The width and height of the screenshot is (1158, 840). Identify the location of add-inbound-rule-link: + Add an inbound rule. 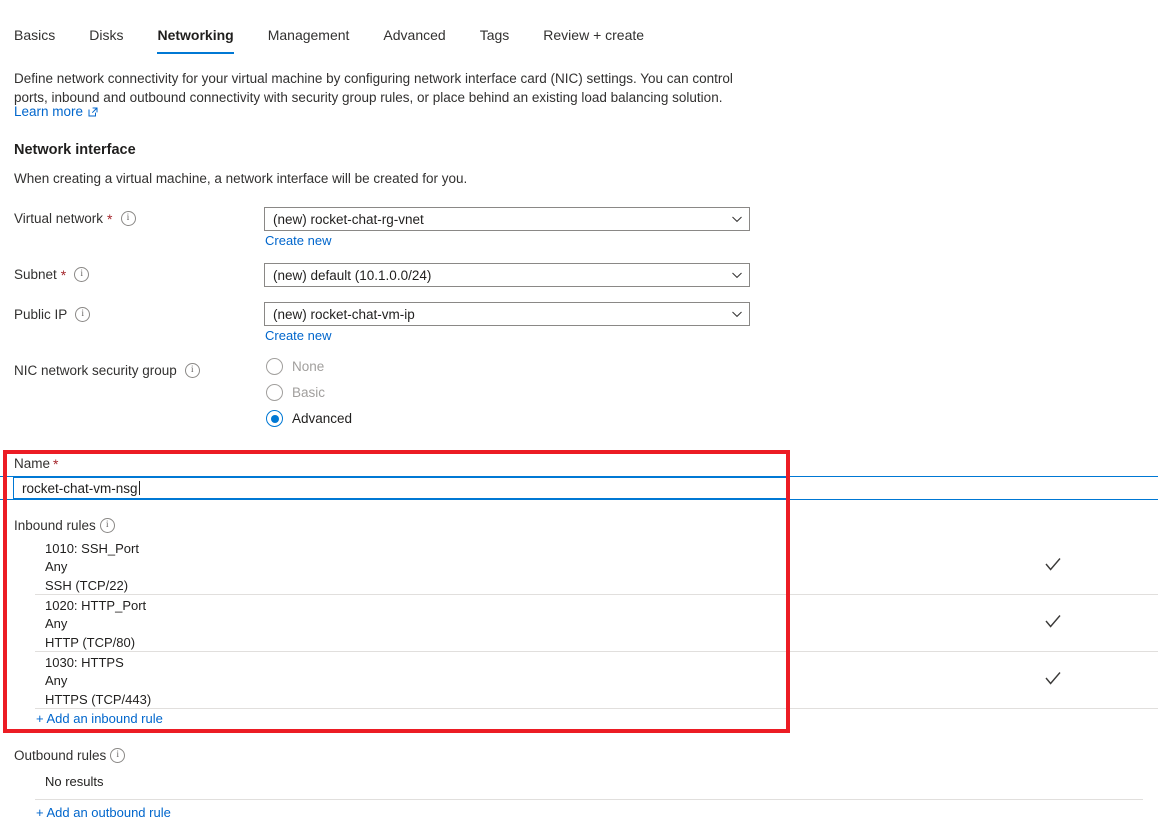
(99, 718).